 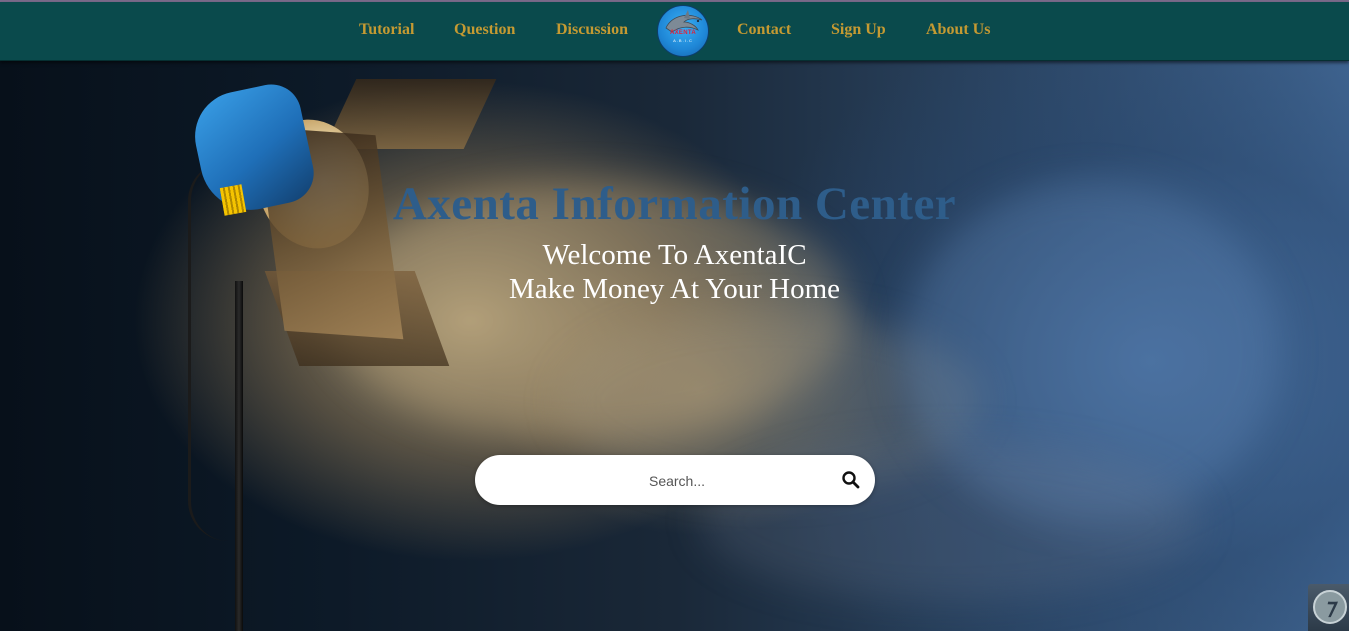 I want to click on search-bar, so click(x=675, y=480).